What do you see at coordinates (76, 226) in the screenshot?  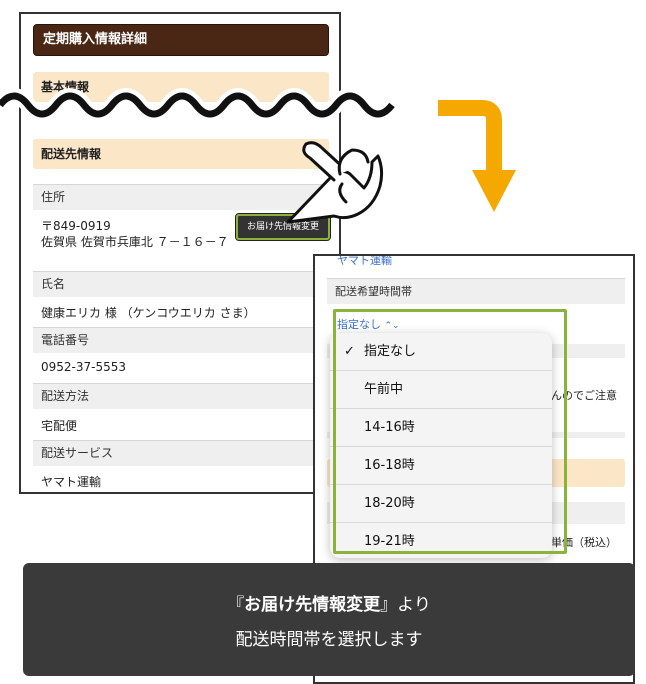 I see `postal-code: 〒849-0919` at bounding box center [76, 226].